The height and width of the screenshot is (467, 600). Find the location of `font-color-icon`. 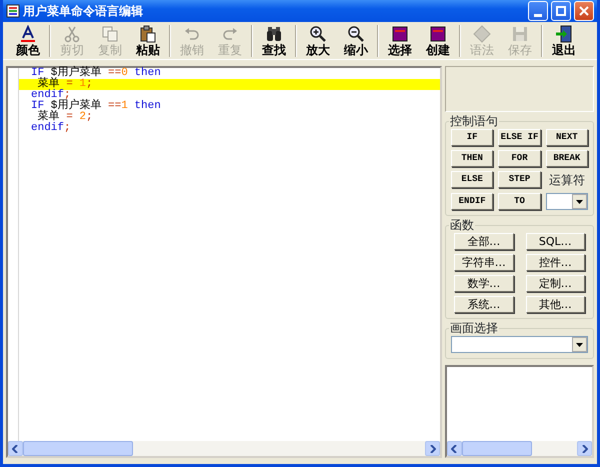

font-color-icon is located at coordinates (28, 34).